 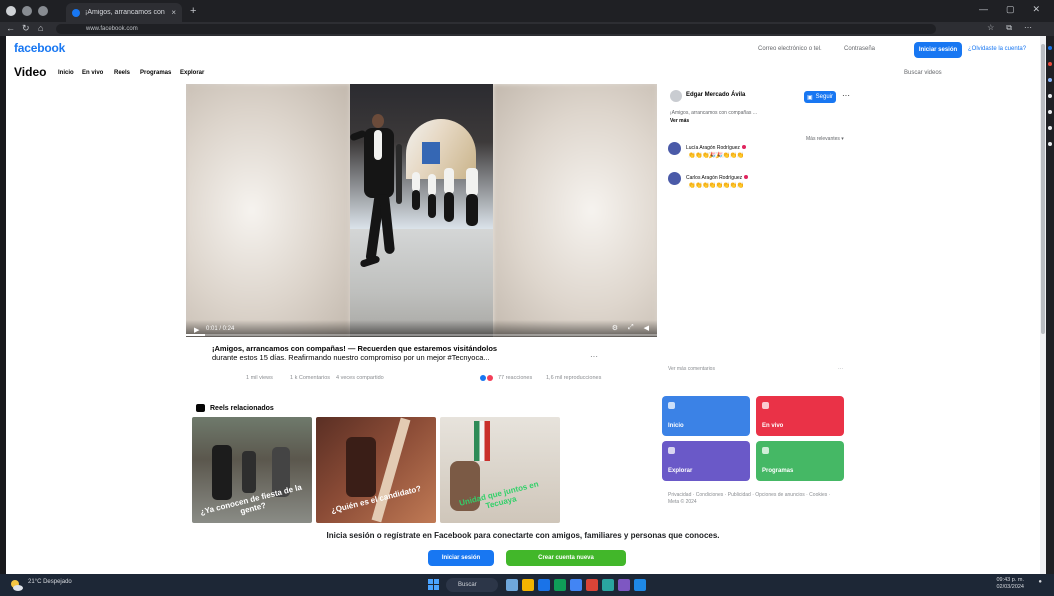 I want to click on rail-tools-icon, so click(x=1050, y=80).